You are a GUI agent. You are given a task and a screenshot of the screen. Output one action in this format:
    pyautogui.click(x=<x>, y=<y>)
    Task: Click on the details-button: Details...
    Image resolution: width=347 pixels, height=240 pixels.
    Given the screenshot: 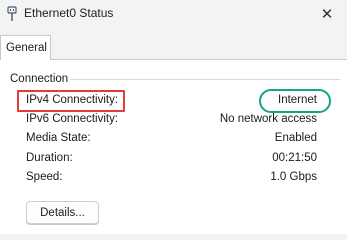 What is the action you would take?
    pyautogui.click(x=62, y=212)
    